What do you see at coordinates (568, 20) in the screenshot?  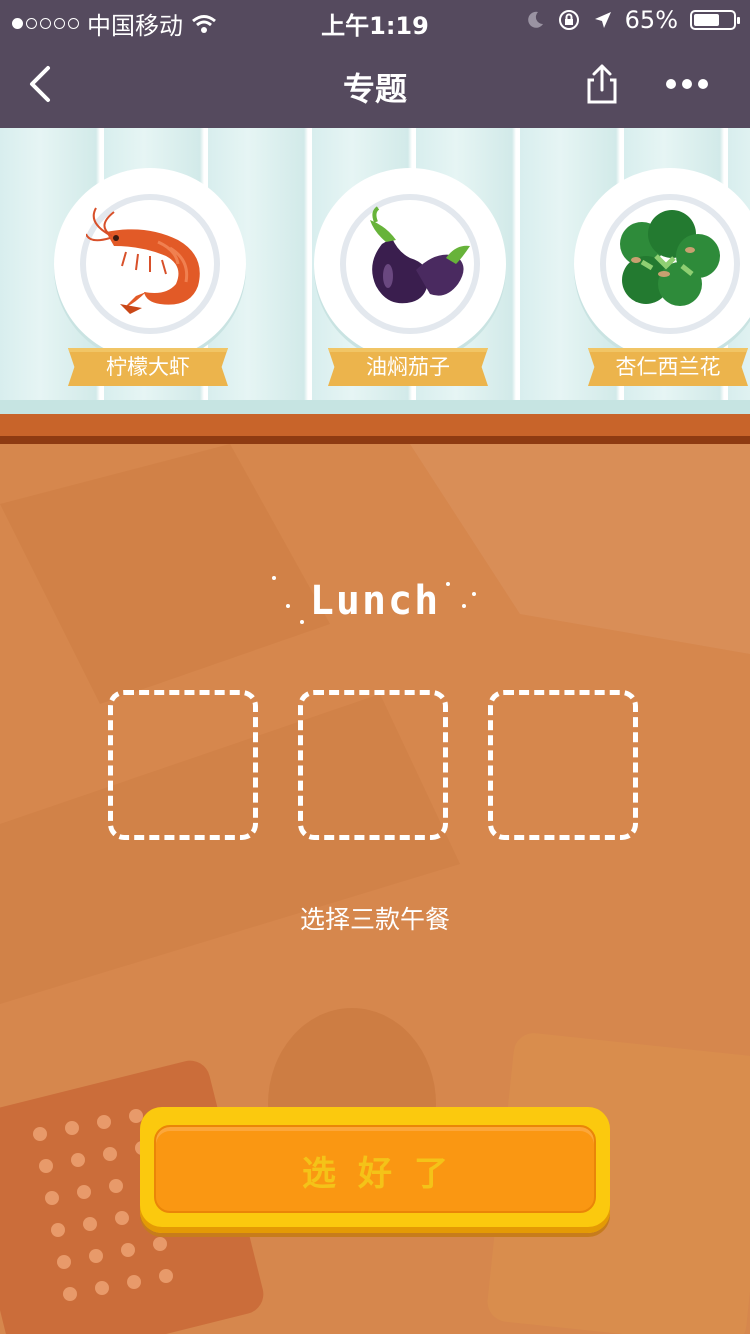 I see `rotation-lock-icon` at bounding box center [568, 20].